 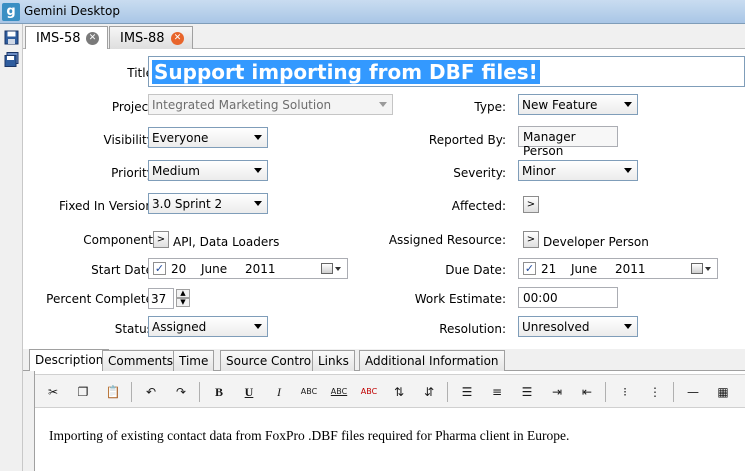 What do you see at coordinates (467, 140) in the screenshot?
I see `reported-by-label: Reported By:` at bounding box center [467, 140].